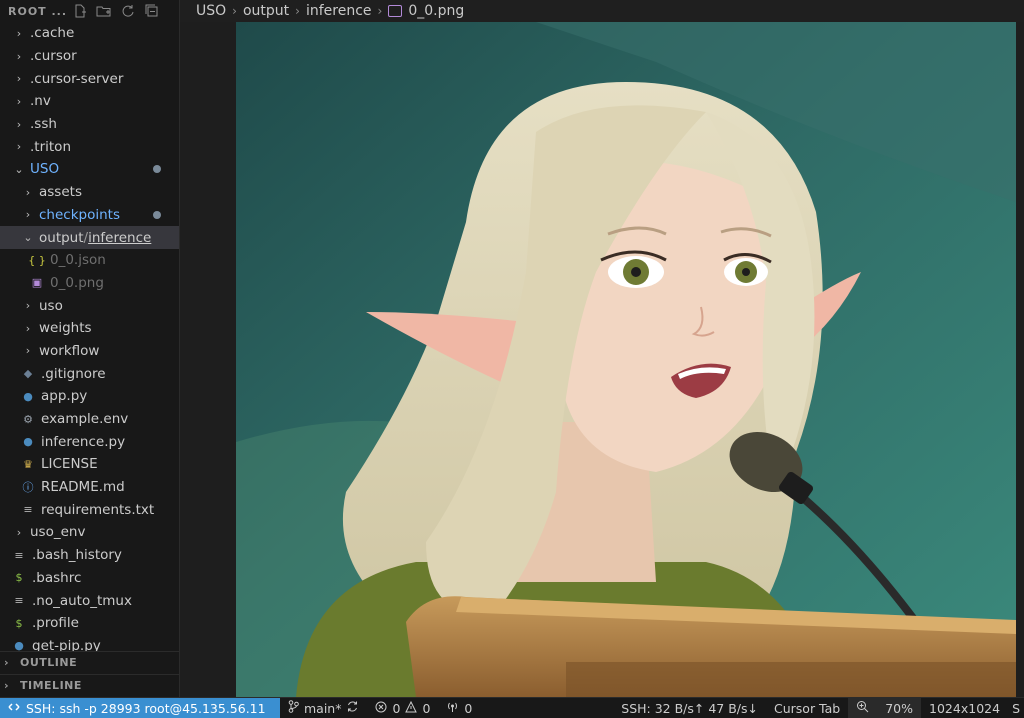  What do you see at coordinates (89, 662) in the screenshot?
I see `outline-section: › OUTLINE` at bounding box center [89, 662].